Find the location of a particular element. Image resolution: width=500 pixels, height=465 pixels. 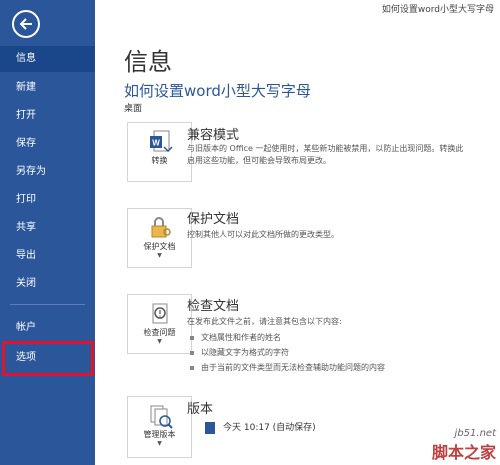

watermark-site: jb51.net is located at coordinates (475, 433).